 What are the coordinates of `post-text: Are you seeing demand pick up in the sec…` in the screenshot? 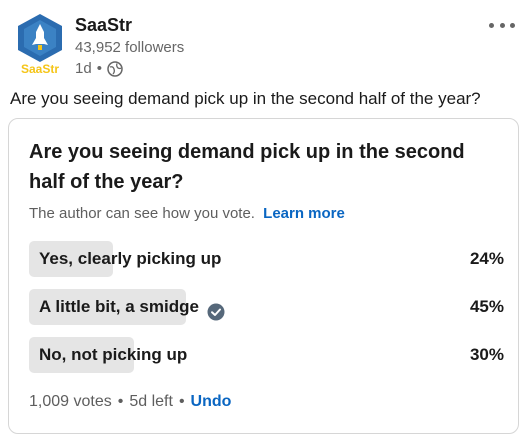 It's located at (245, 98).